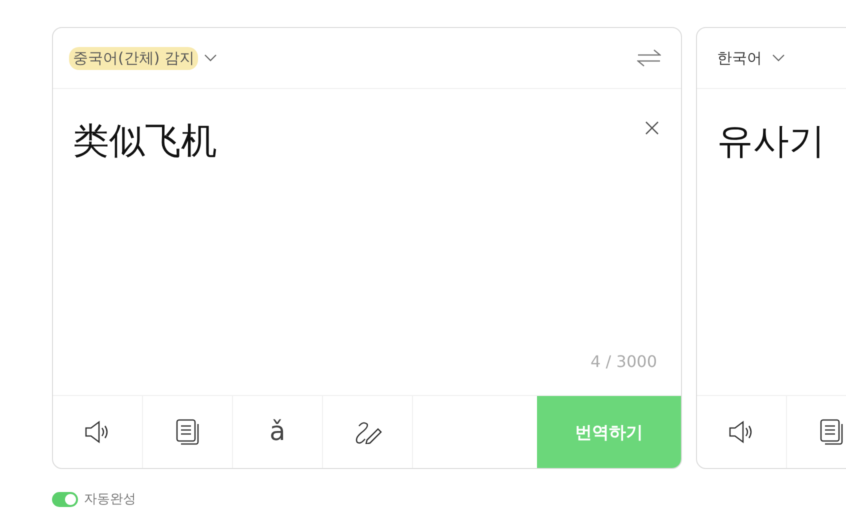 This screenshot has height=517, width=846. I want to click on translated-text: 유사기, so click(771, 142).